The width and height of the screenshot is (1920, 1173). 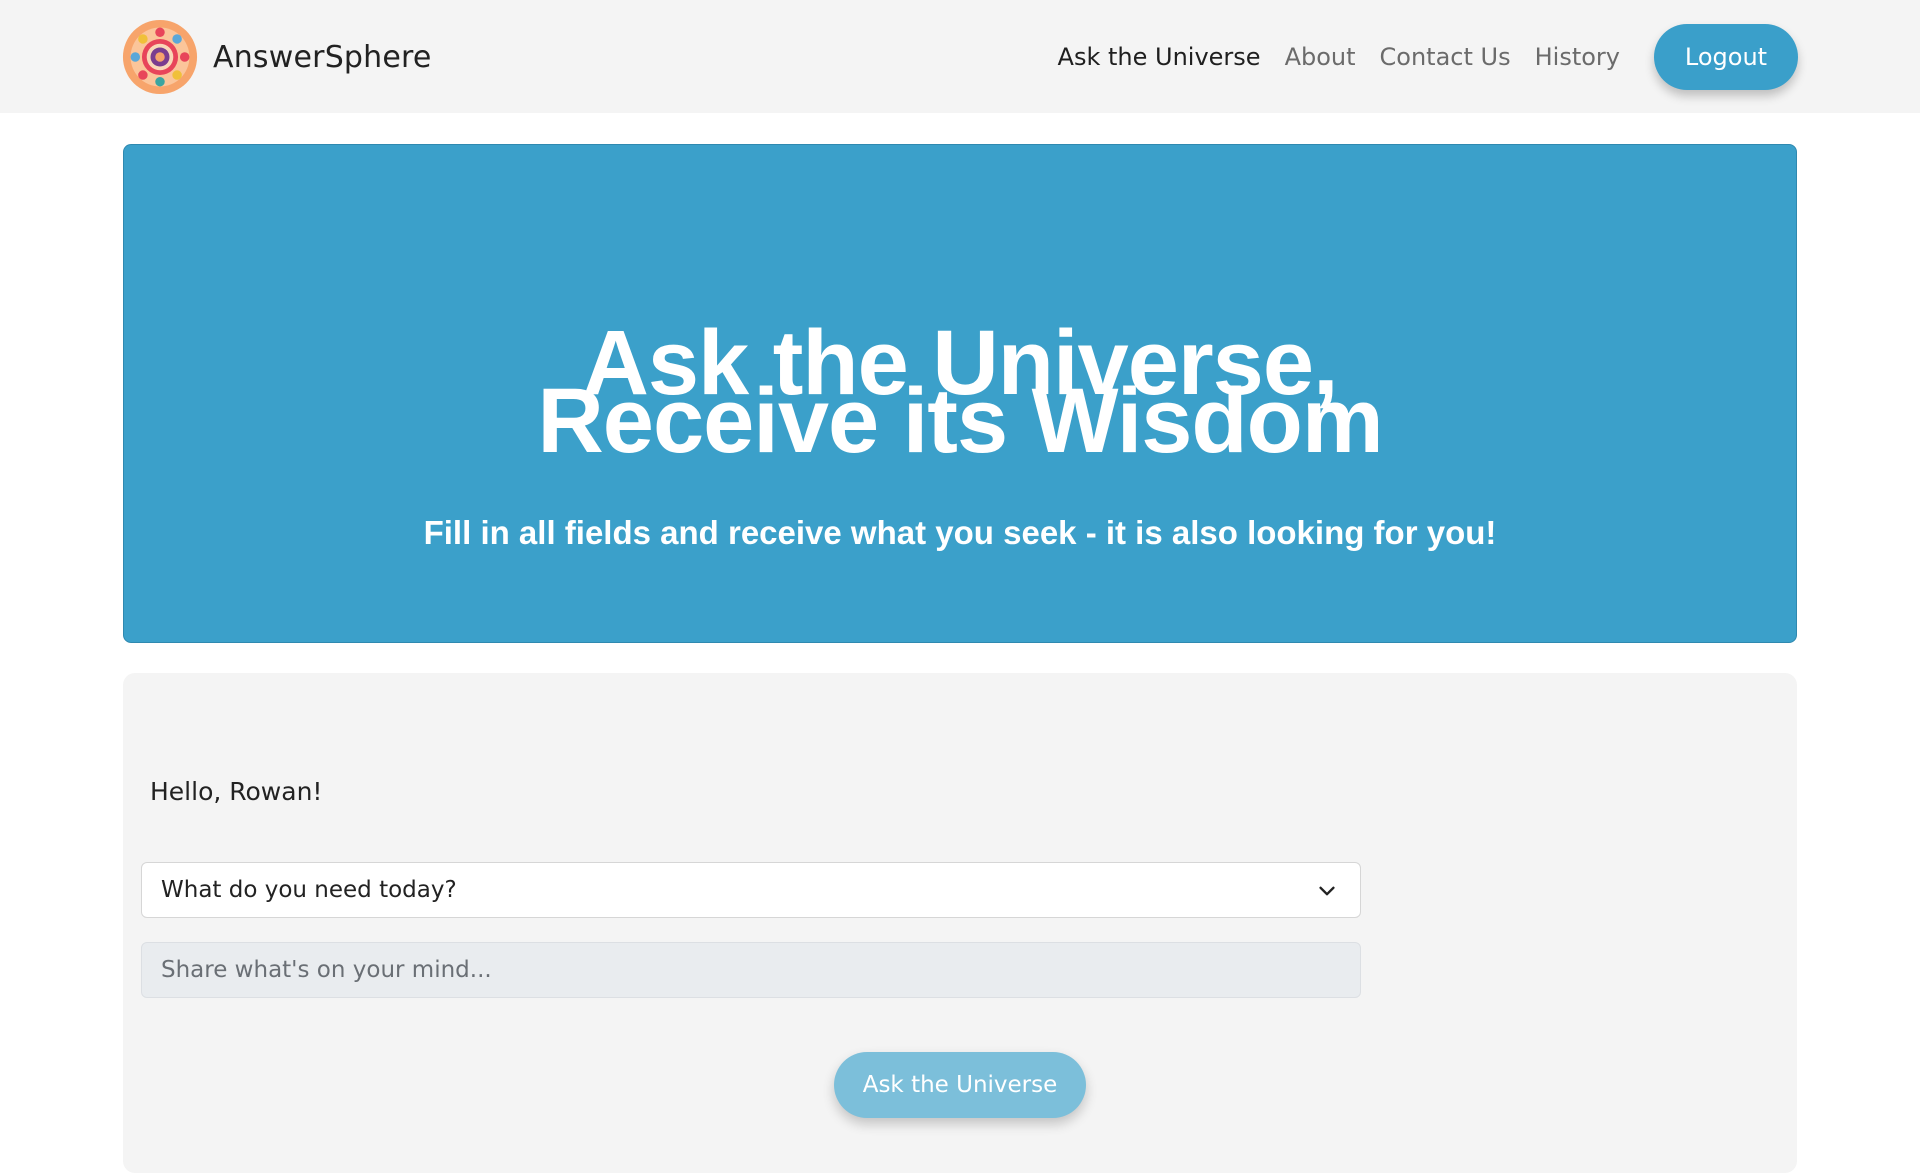 What do you see at coordinates (1159, 57) in the screenshot?
I see `nav-link-ask-the-universe: Ask the Universe` at bounding box center [1159, 57].